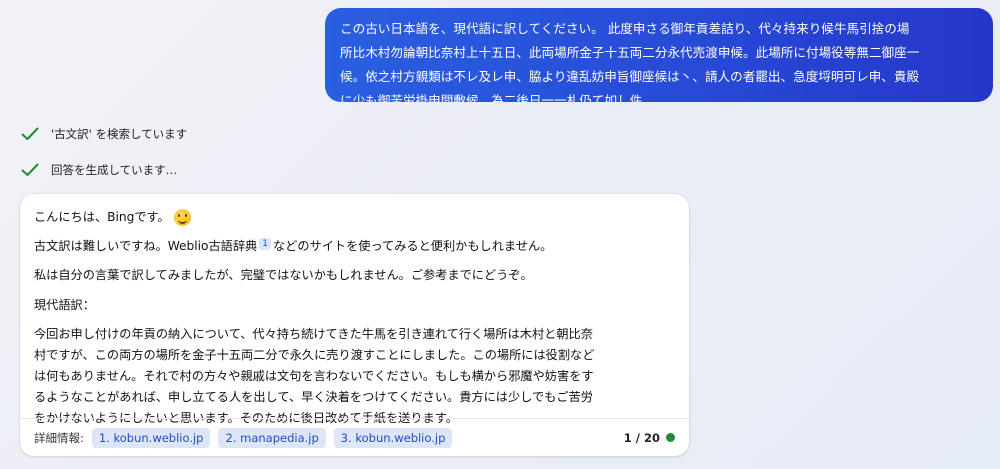  What do you see at coordinates (119, 134) in the screenshot?
I see `search-status-text: '古文訳' を検索しています` at bounding box center [119, 134].